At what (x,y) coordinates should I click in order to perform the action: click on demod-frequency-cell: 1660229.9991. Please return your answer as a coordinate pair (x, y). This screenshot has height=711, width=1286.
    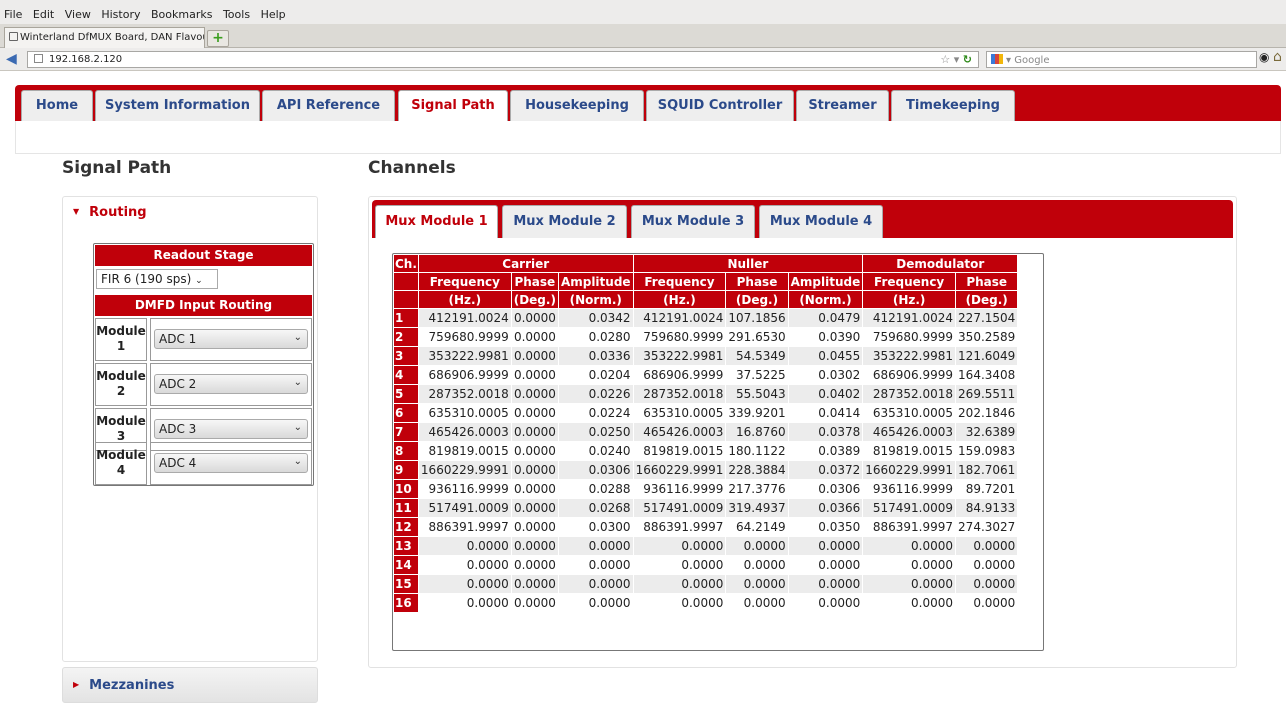
    Looking at the image, I should click on (909, 470).